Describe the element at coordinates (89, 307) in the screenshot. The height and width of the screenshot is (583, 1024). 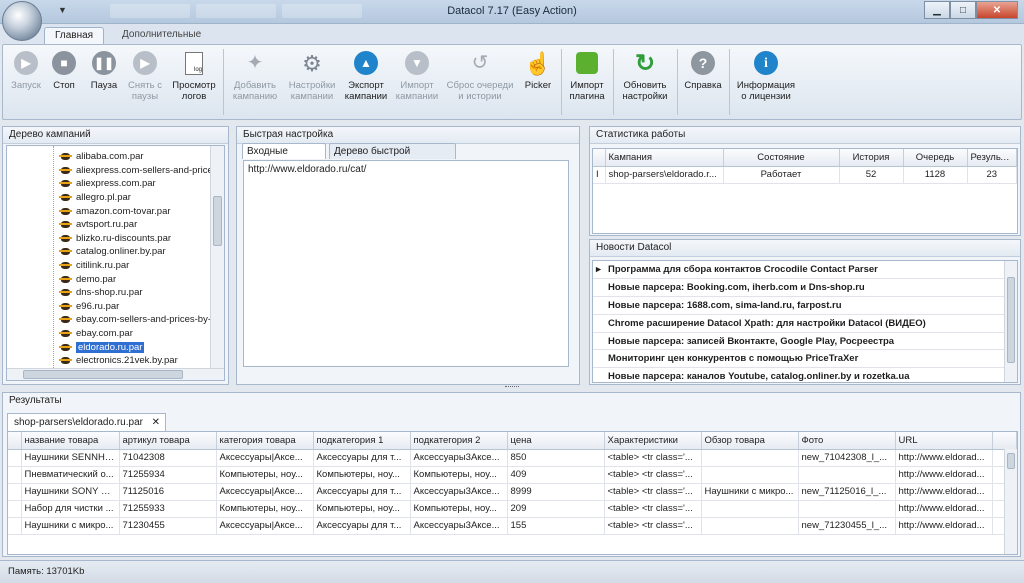
I see `tree-item: e96.ru.par` at that location.